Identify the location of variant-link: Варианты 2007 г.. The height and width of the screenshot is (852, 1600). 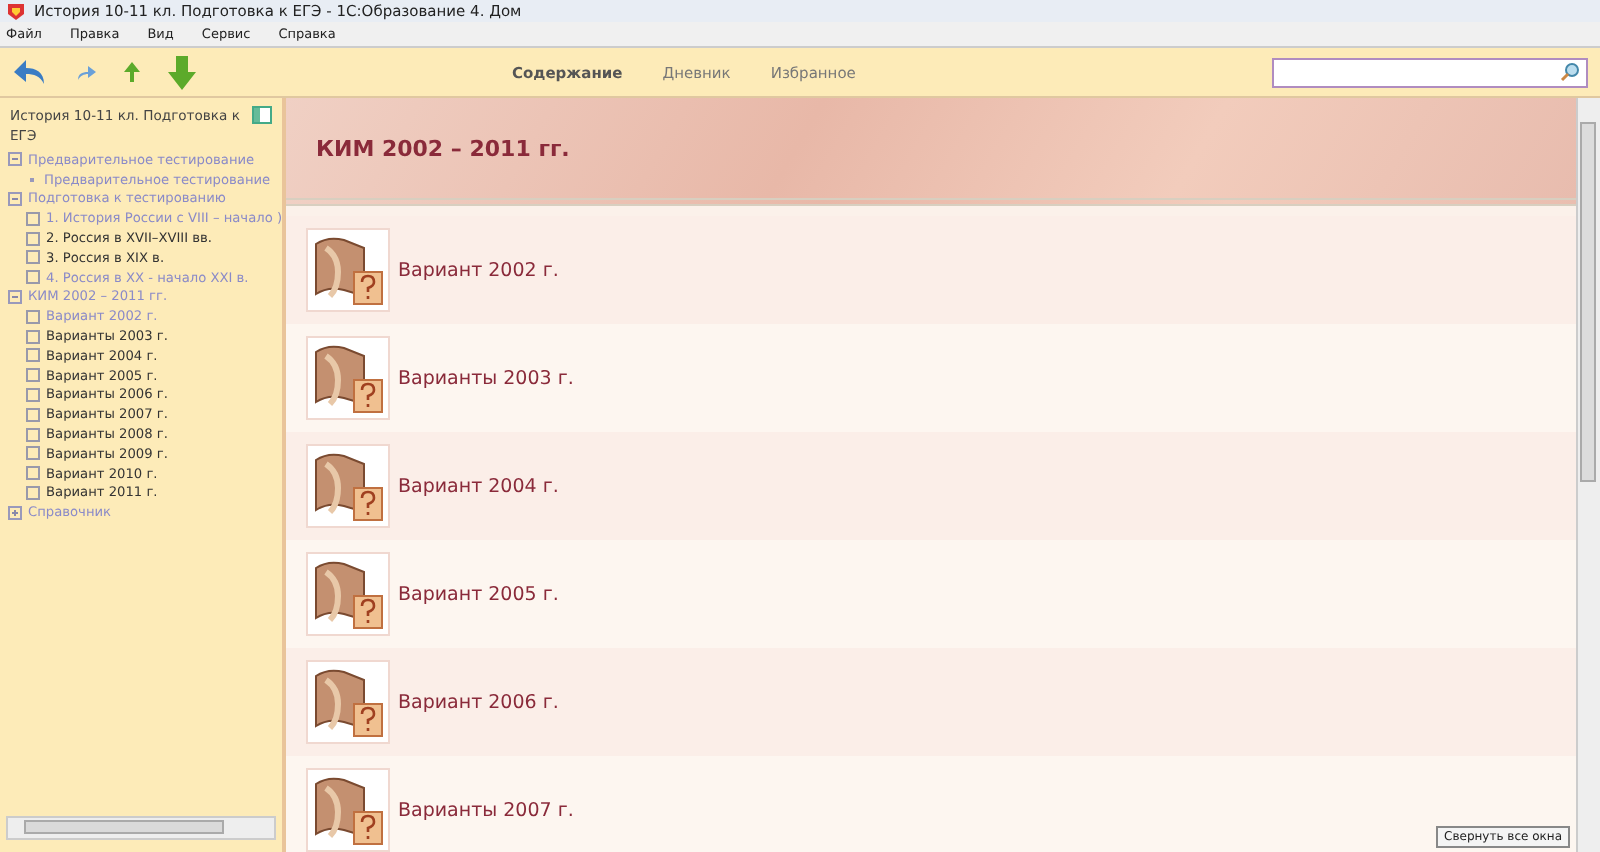
(486, 810).